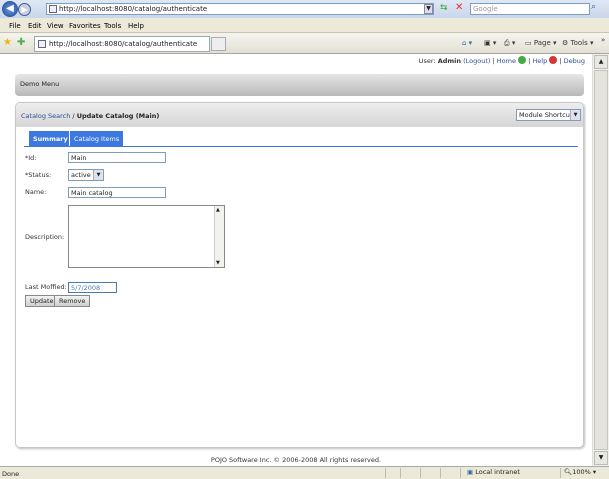 Image resolution: width=609 pixels, height=479 pixels. What do you see at coordinates (218, 44) in the screenshot?
I see `new-tab-button` at bounding box center [218, 44].